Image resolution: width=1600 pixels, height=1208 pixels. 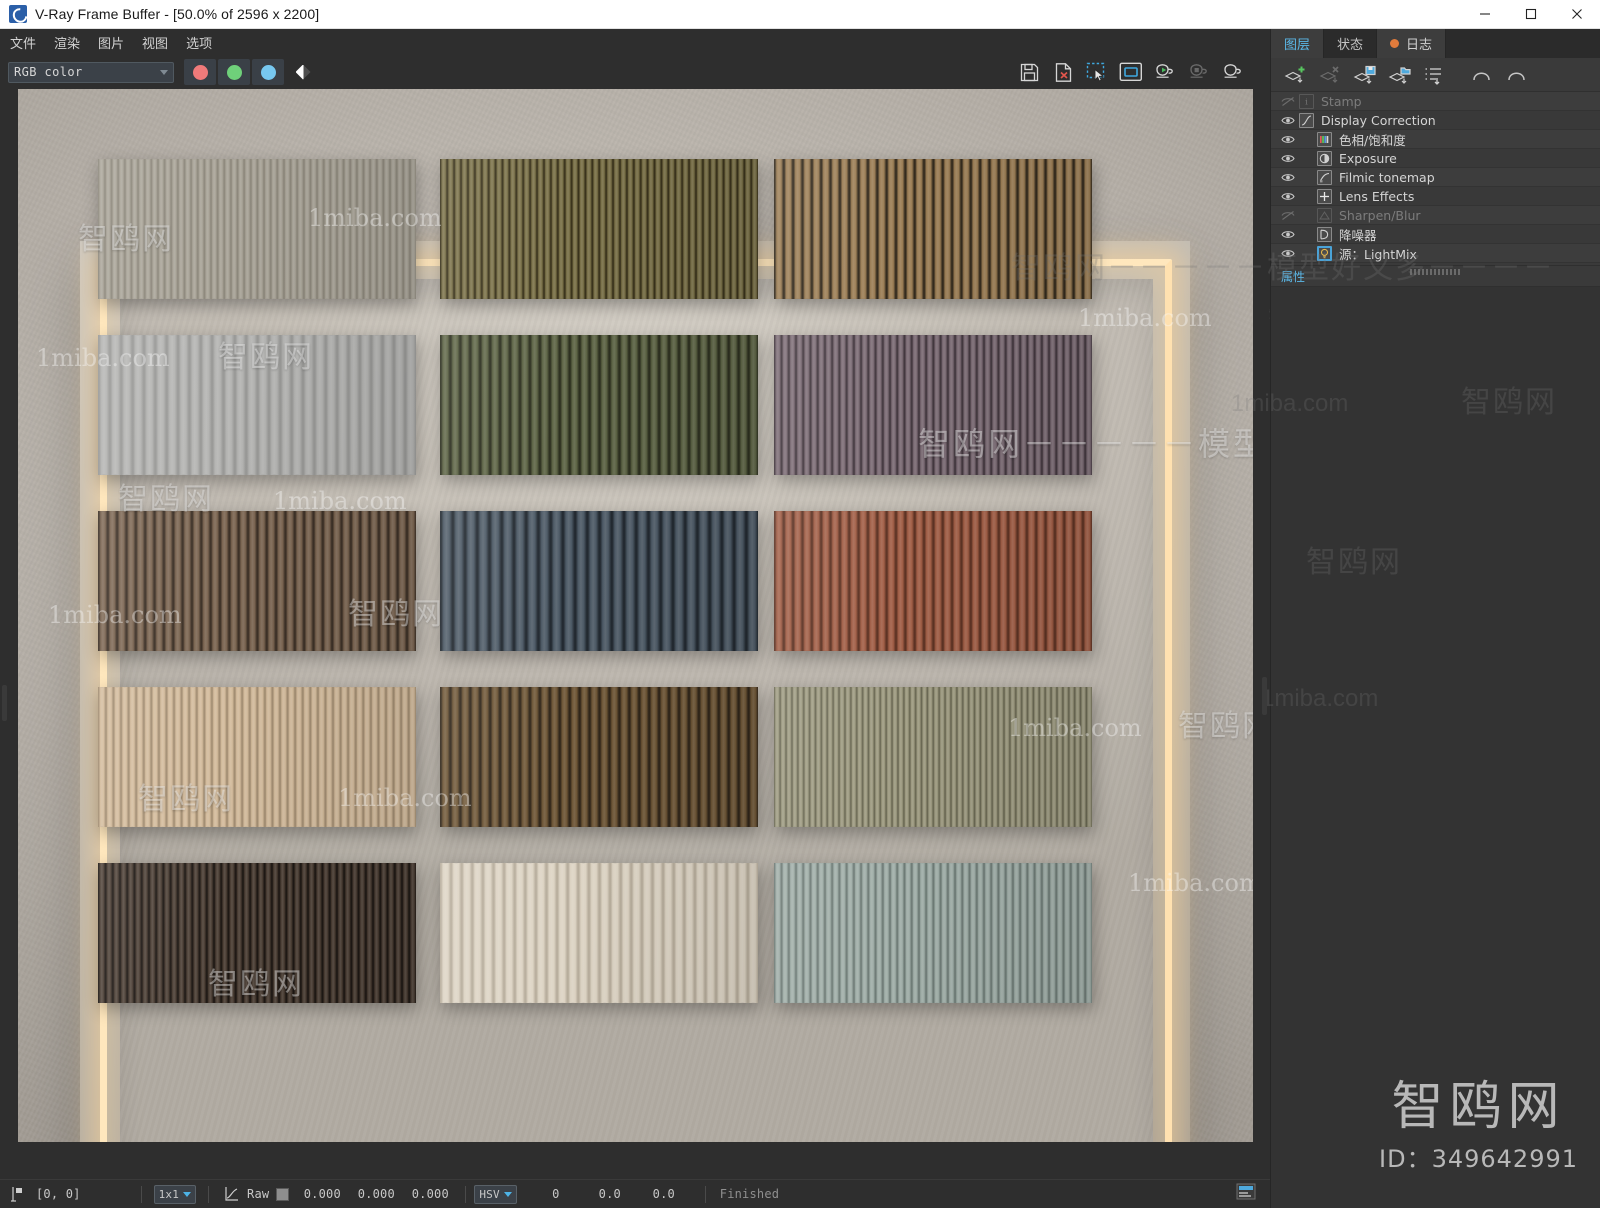 I want to click on tab-status-label: 状态, so click(x=1350, y=45).